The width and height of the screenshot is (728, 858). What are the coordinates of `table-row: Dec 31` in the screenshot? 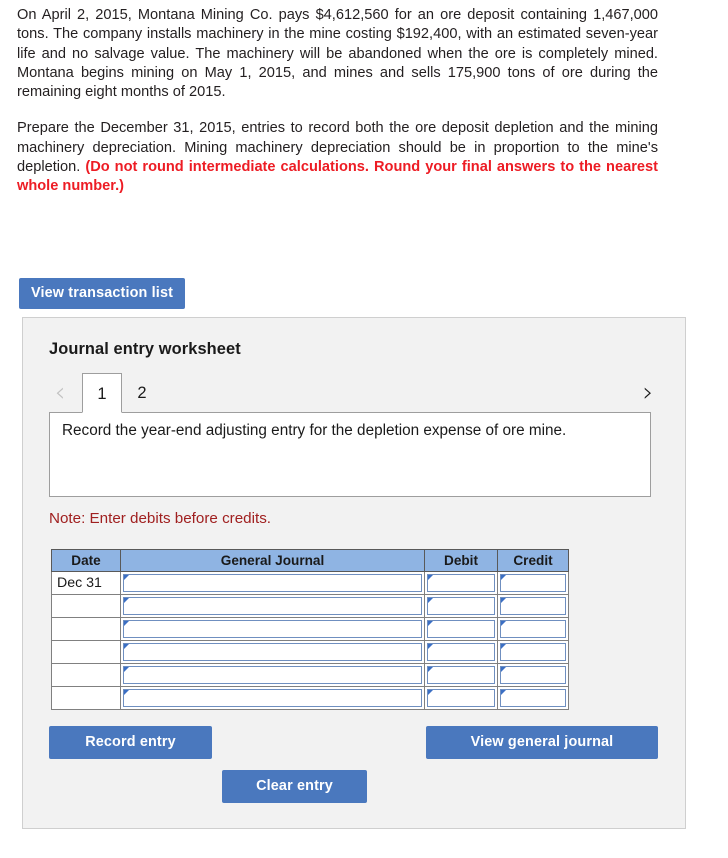 It's located at (310, 583).